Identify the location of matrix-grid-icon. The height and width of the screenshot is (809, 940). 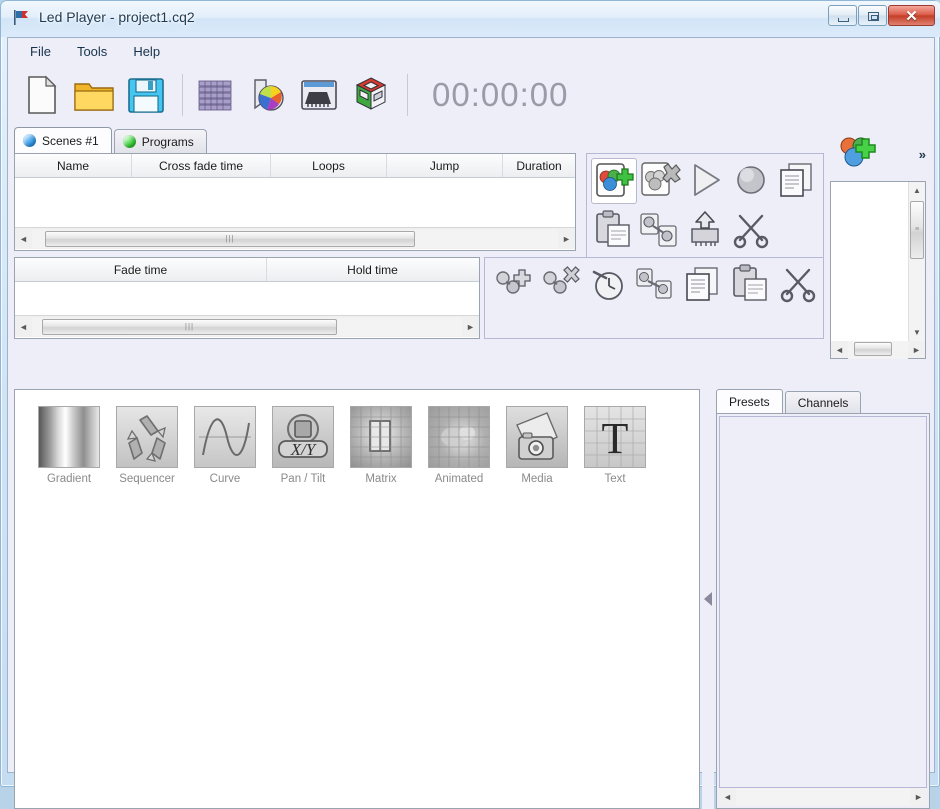
(215, 95).